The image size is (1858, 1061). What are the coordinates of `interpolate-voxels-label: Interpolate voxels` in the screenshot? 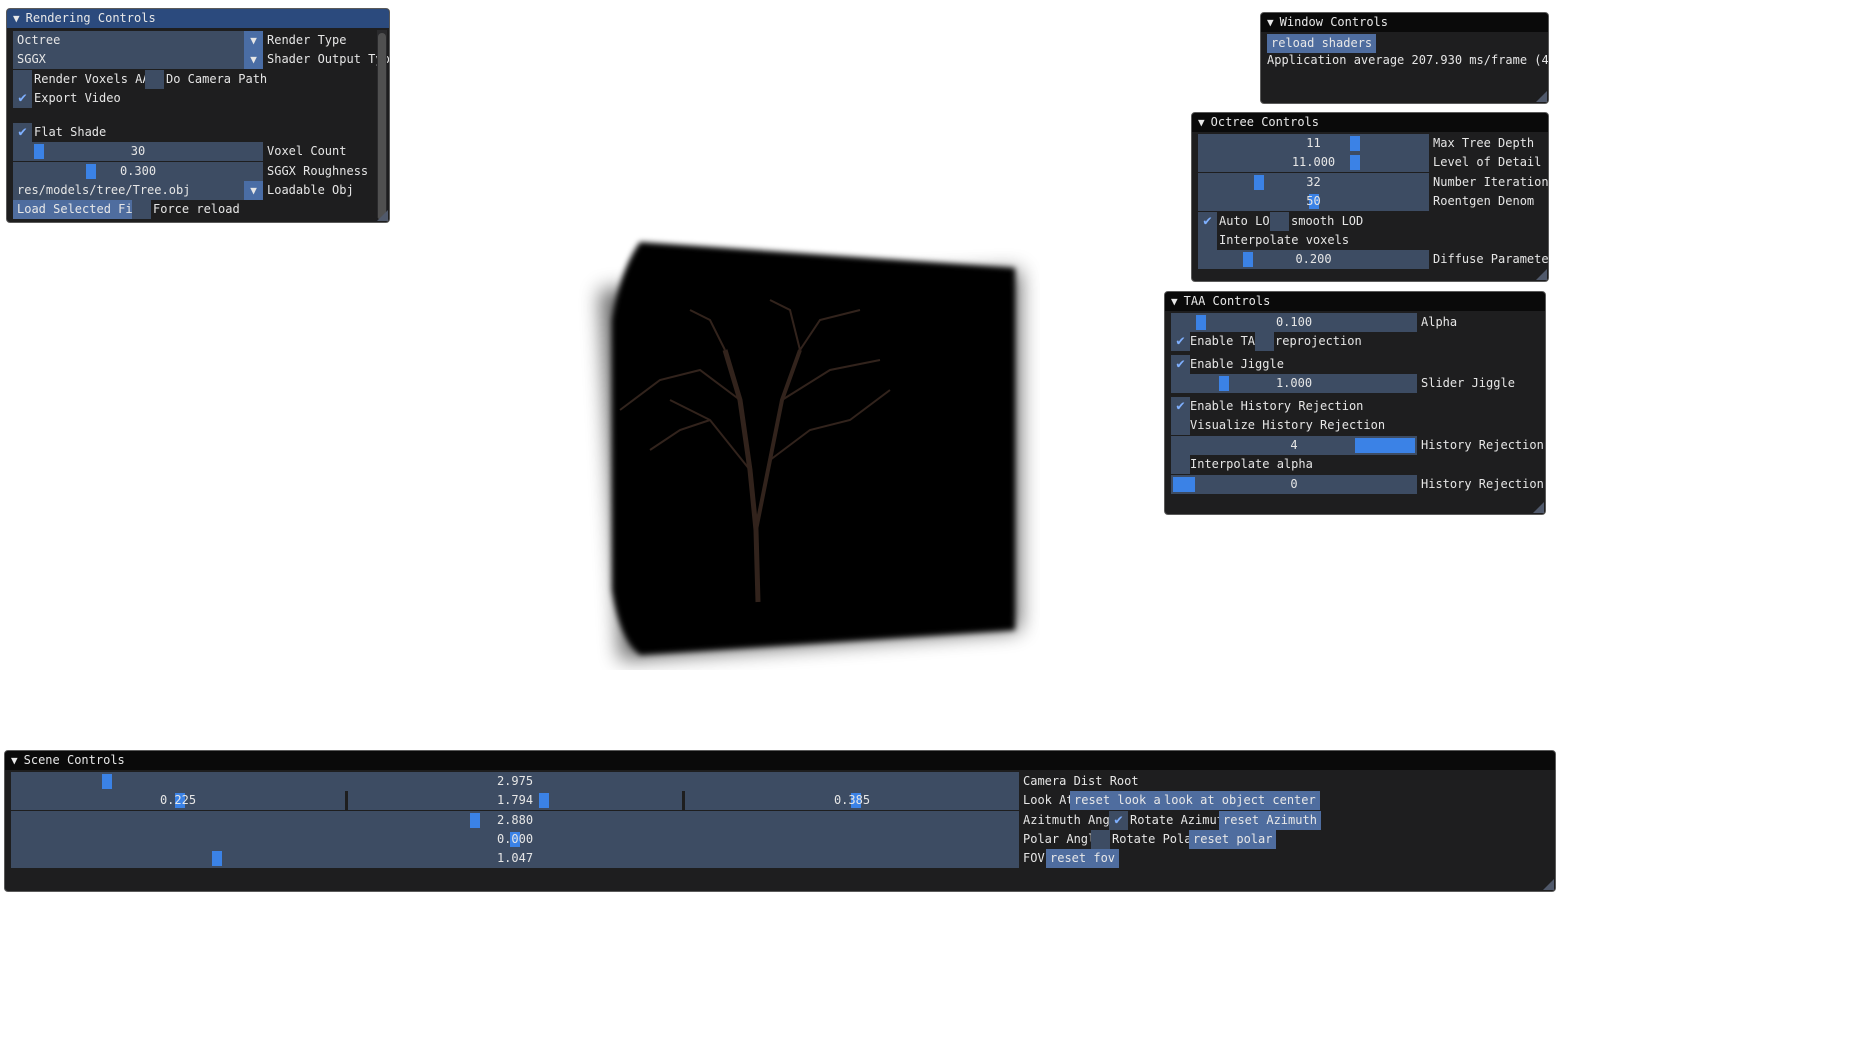 It's located at (1284, 240).